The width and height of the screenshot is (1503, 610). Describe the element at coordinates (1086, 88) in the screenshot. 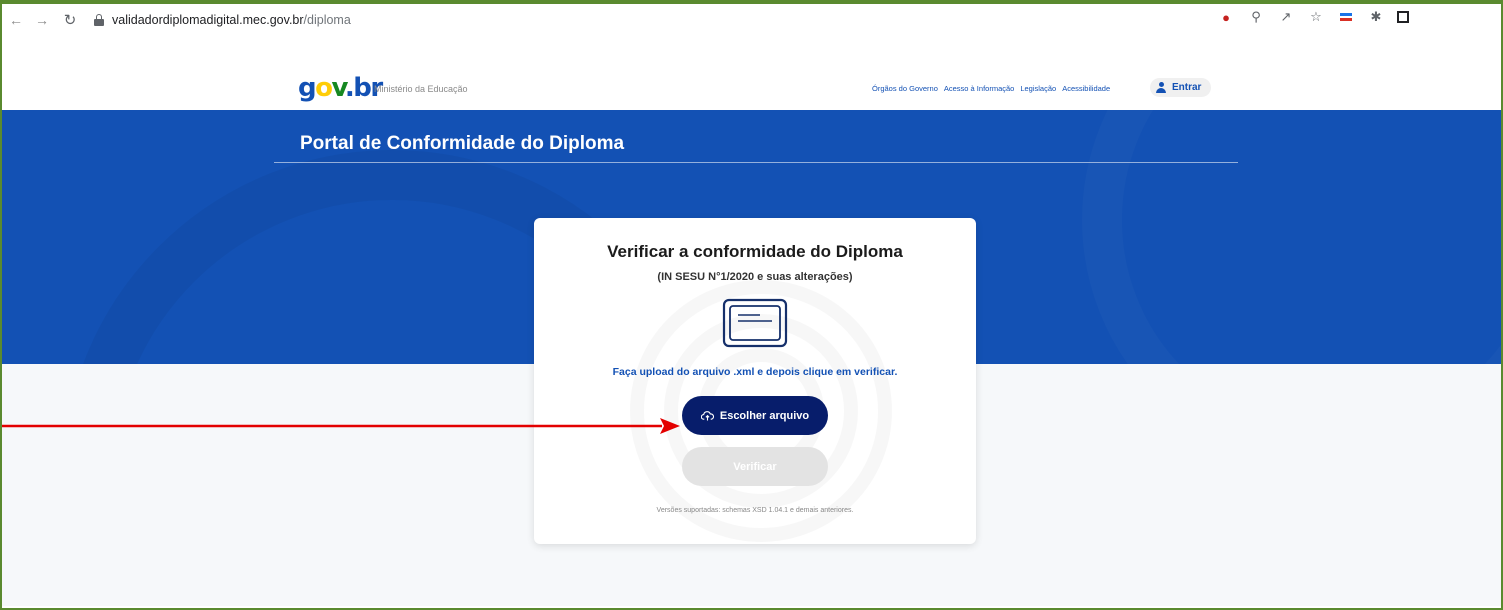

I see `link-acessibilidade: Acessibilidade` at that location.